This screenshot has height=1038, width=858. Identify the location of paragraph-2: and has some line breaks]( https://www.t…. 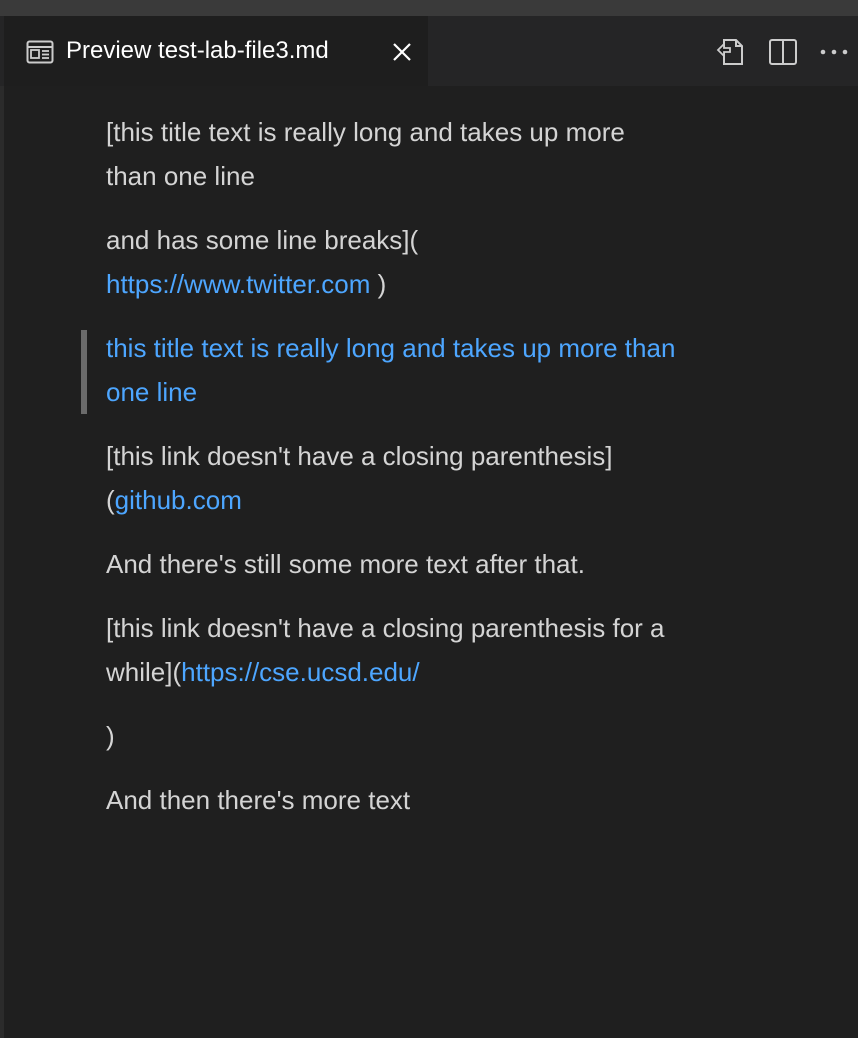
(436, 262).